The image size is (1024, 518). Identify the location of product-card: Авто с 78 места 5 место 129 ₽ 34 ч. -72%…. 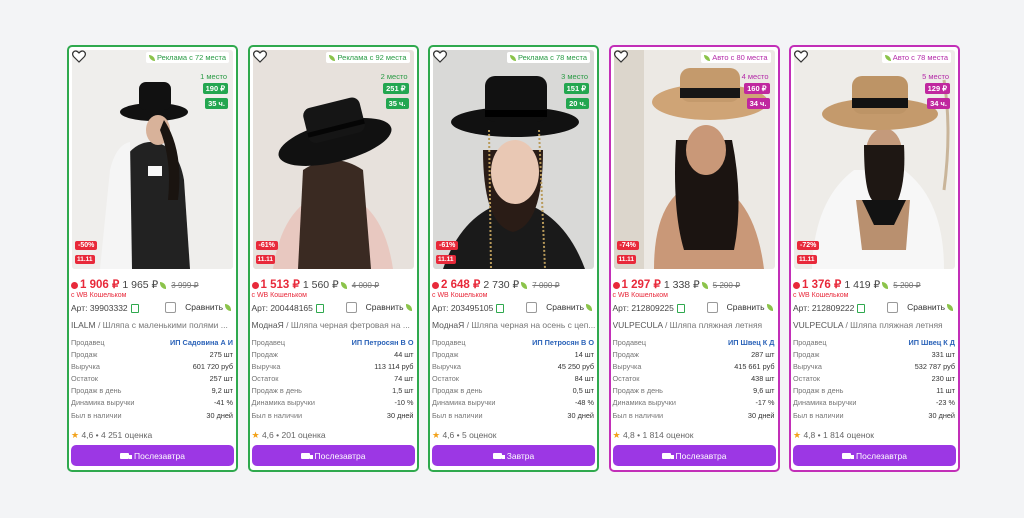
(874, 258).